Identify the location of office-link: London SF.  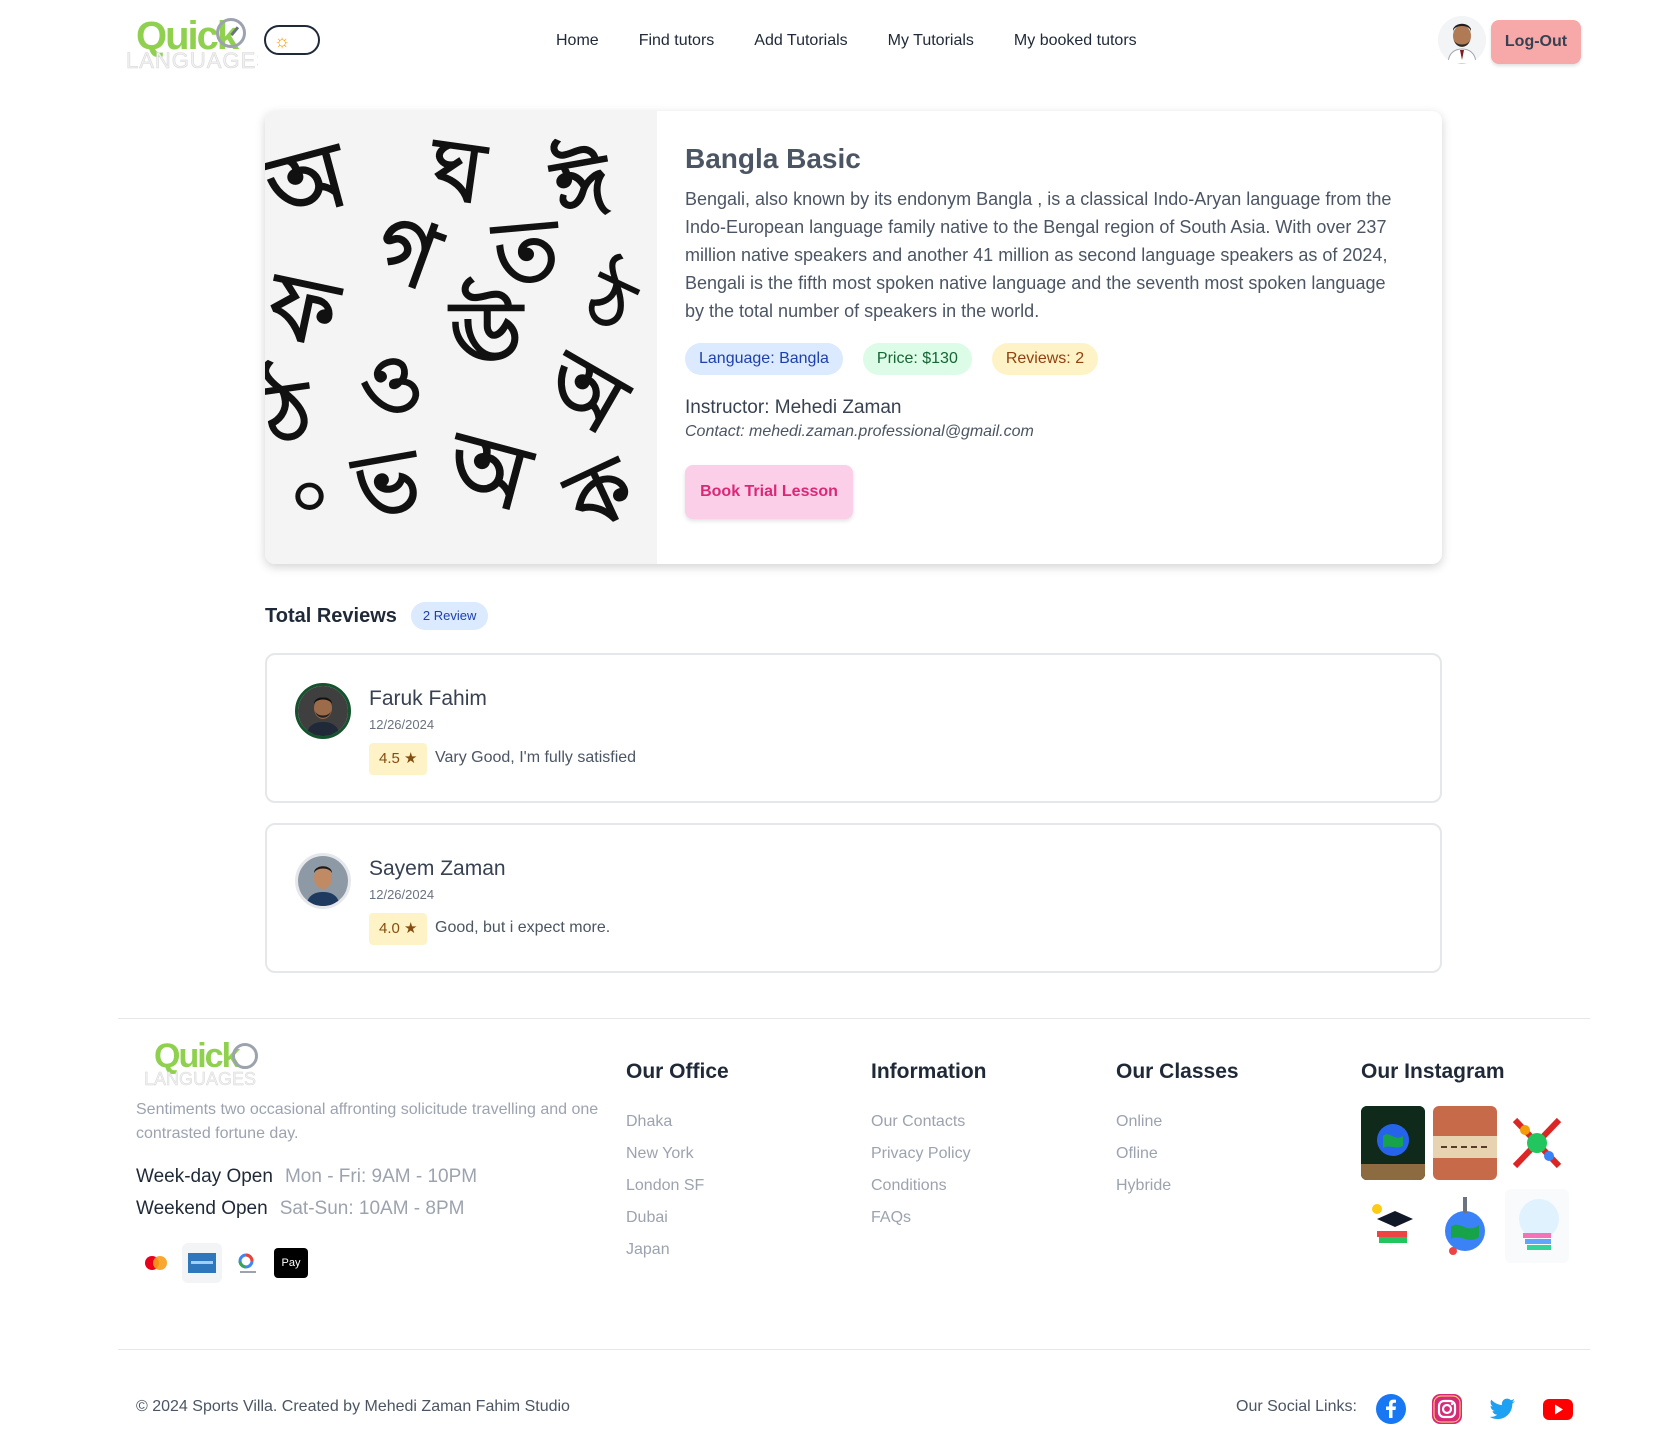
(677, 1186).